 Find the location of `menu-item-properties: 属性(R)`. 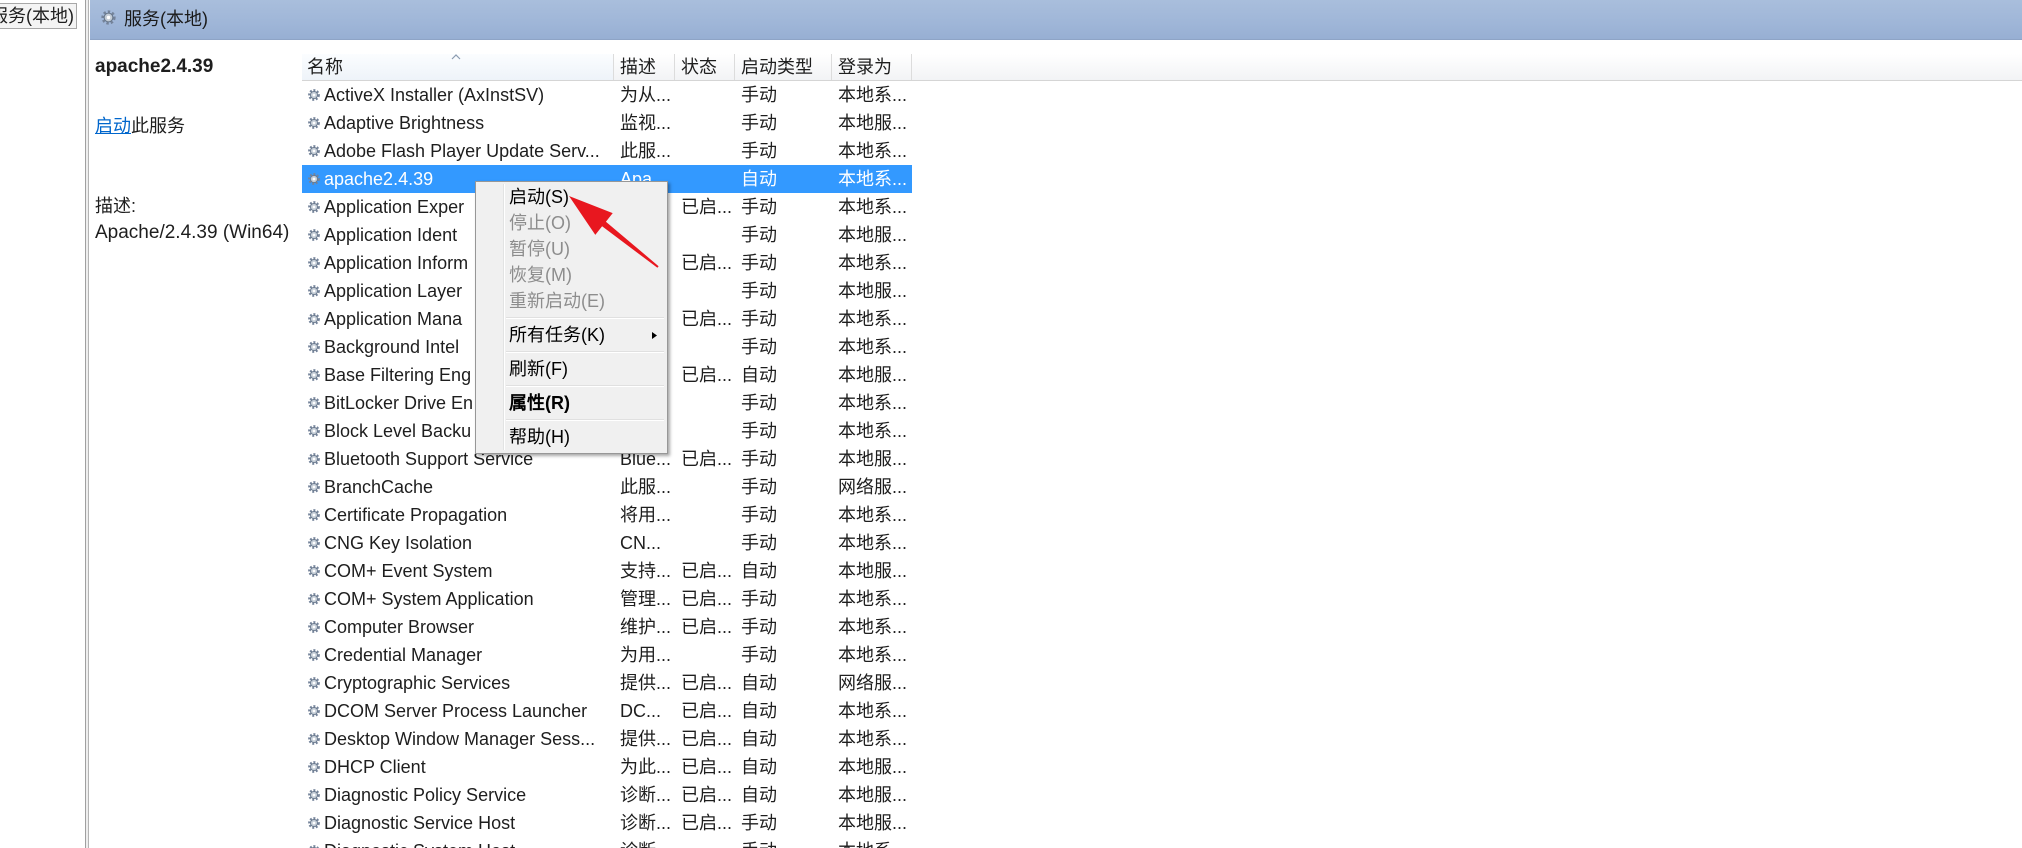

menu-item-properties: 属性(R) is located at coordinates (571, 403).